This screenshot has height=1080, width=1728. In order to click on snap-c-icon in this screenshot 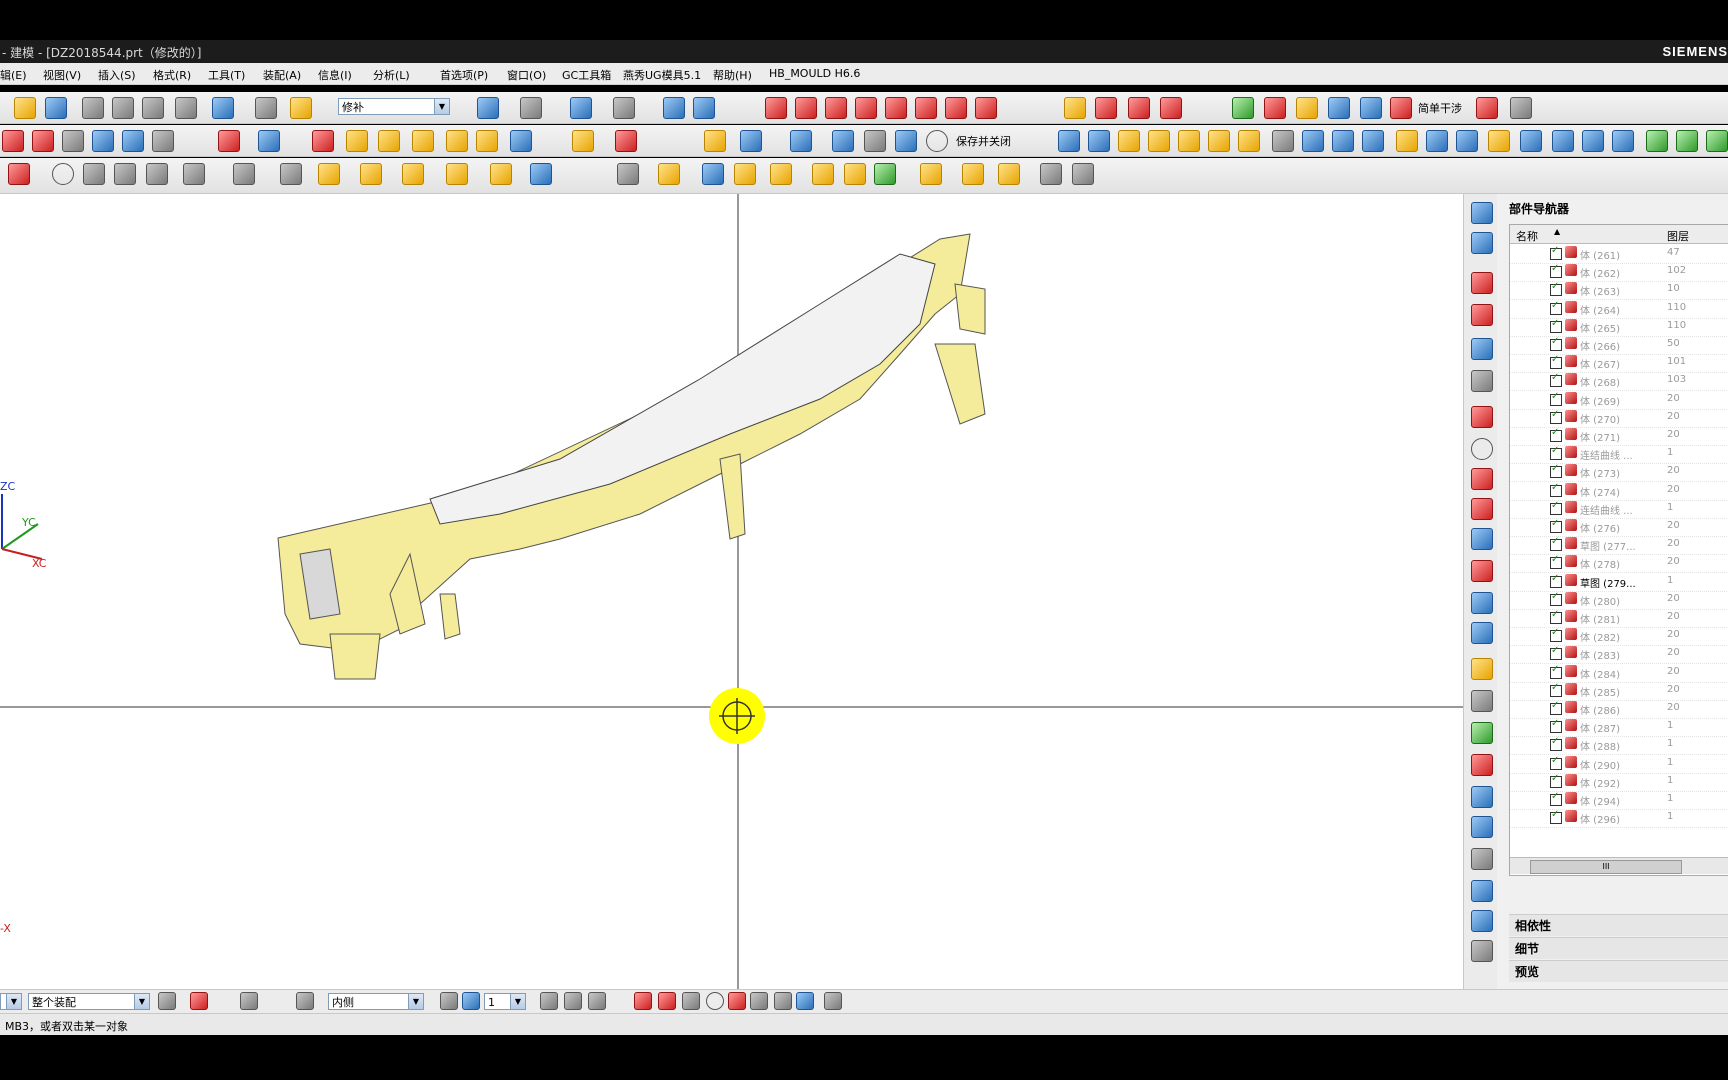, I will do `click(597, 1001)`.